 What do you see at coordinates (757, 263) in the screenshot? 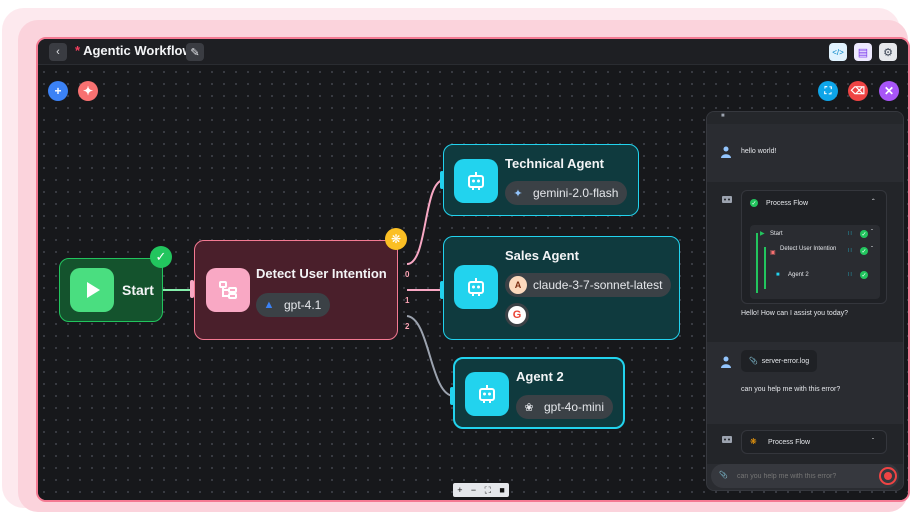
I see `progress-line` at bounding box center [757, 263].